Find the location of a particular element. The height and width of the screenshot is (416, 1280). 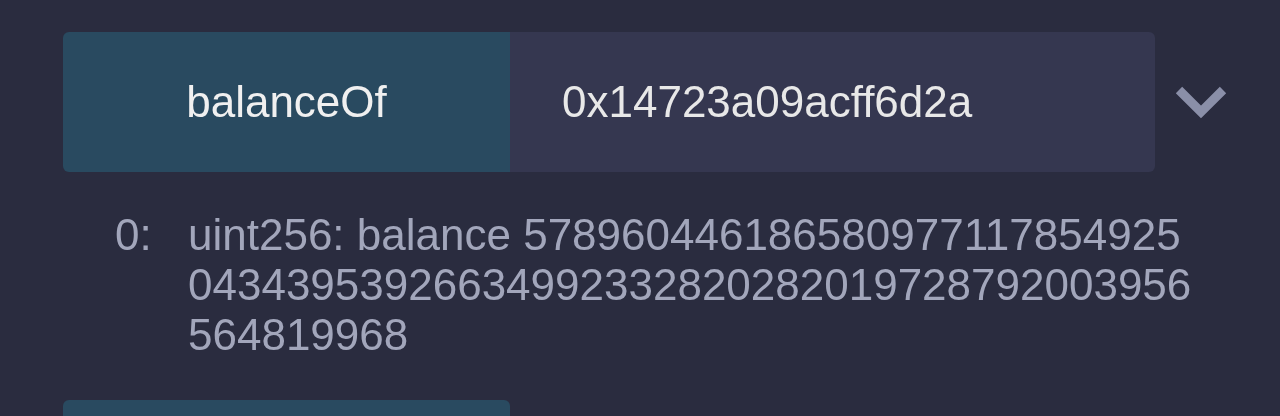

function-button: balanceOf is located at coordinates (286, 102).